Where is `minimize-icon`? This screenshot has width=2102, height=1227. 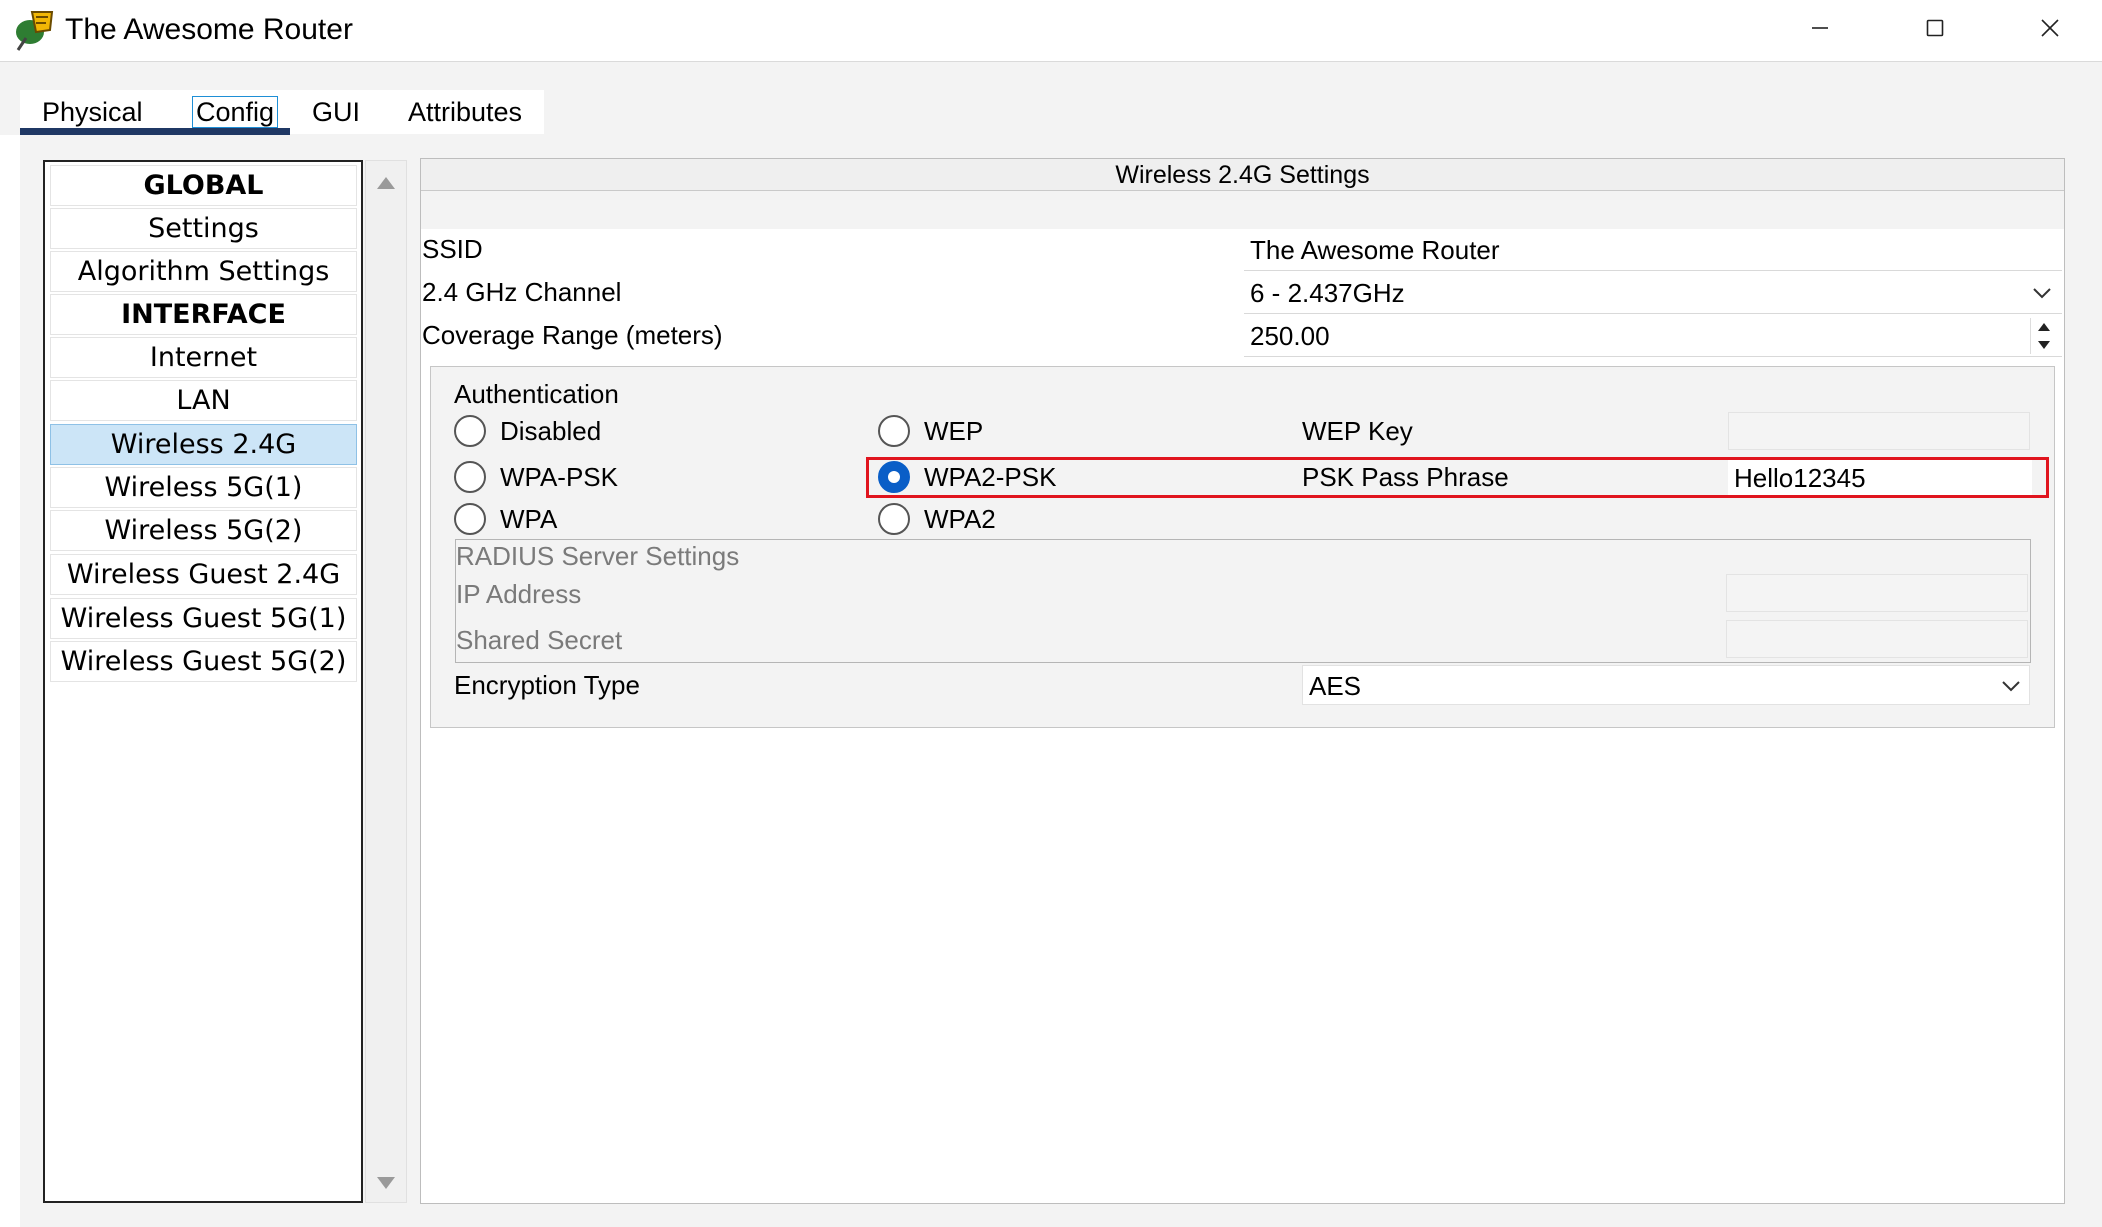 minimize-icon is located at coordinates (1820, 28).